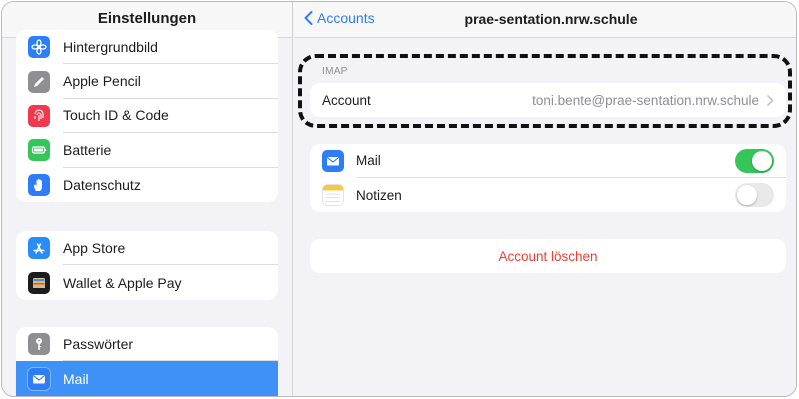  Describe the element at coordinates (39, 282) in the screenshot. I see `wallet-icon` at that location.